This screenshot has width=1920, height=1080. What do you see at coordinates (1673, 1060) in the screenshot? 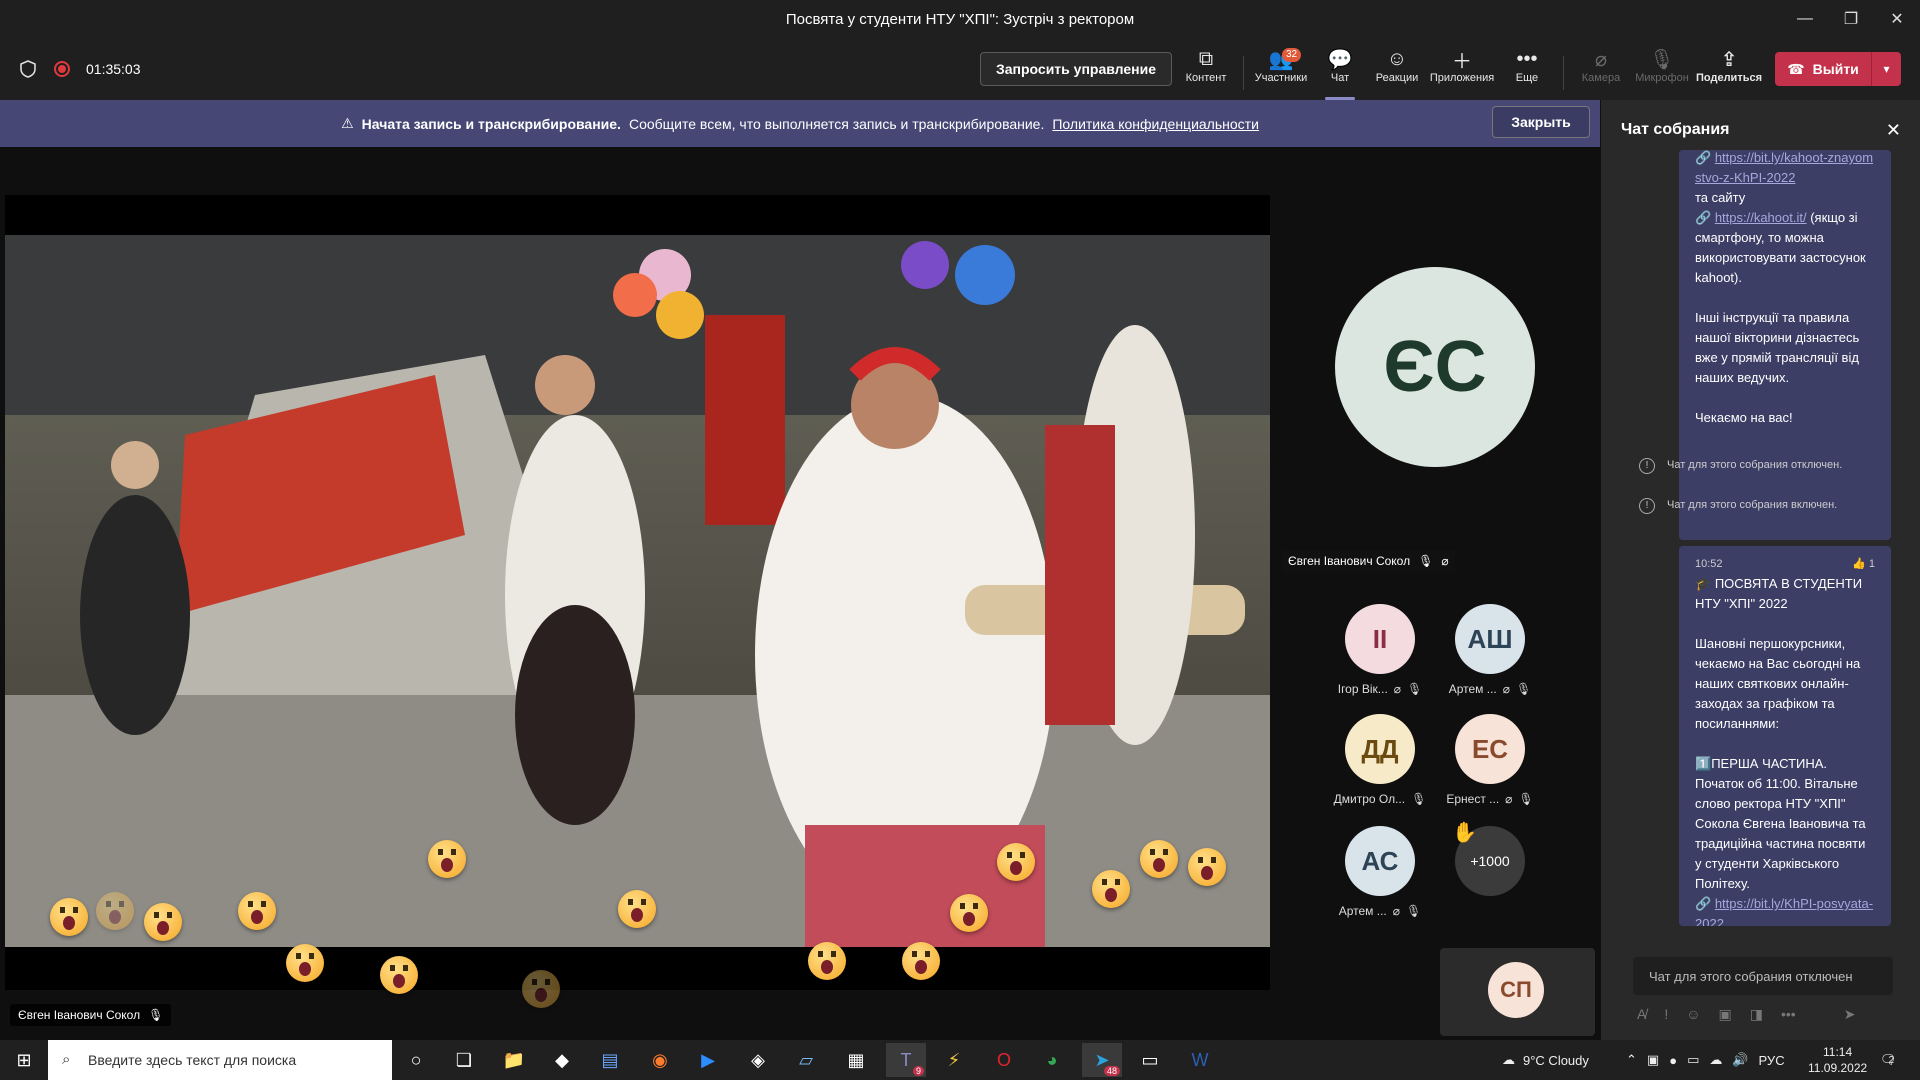
I see `tray-app-icon: ●` at bounding box center [1673, 1060].